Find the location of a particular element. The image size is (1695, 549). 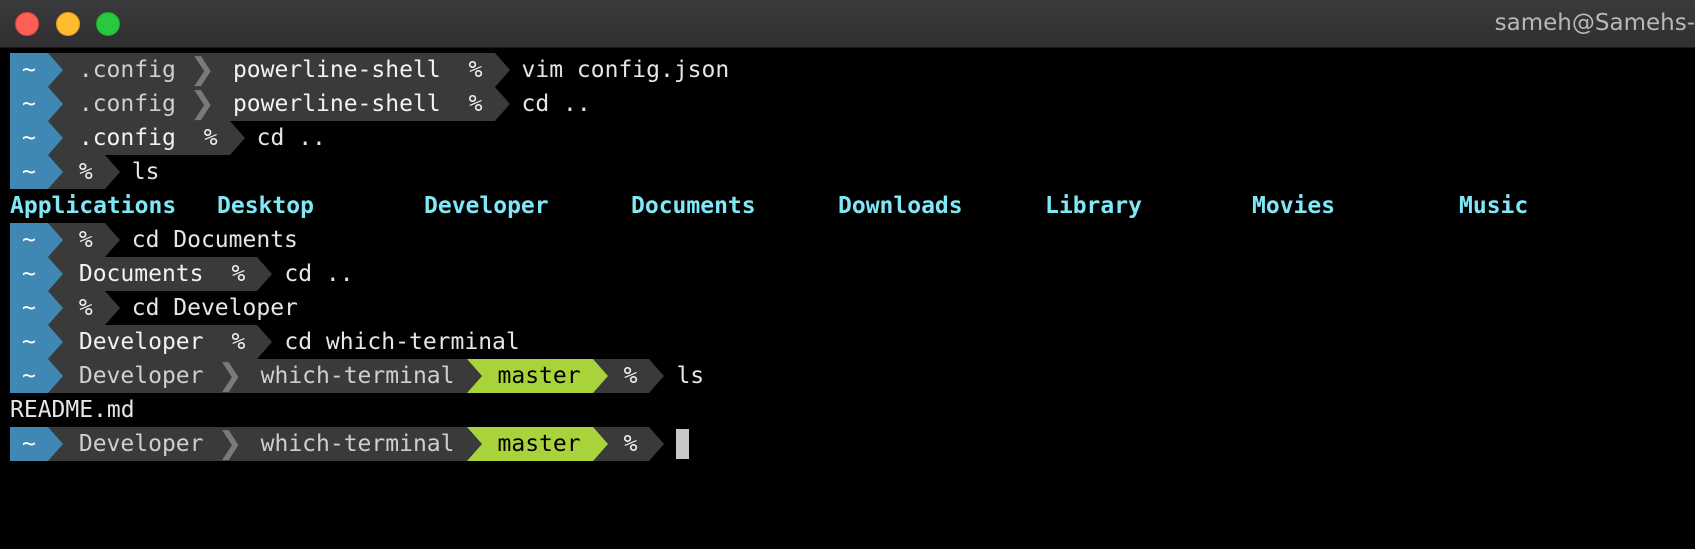

prompt-line: ~ .config ❯ powerline-shell% vim config.json is located at coordinates (852, 70).